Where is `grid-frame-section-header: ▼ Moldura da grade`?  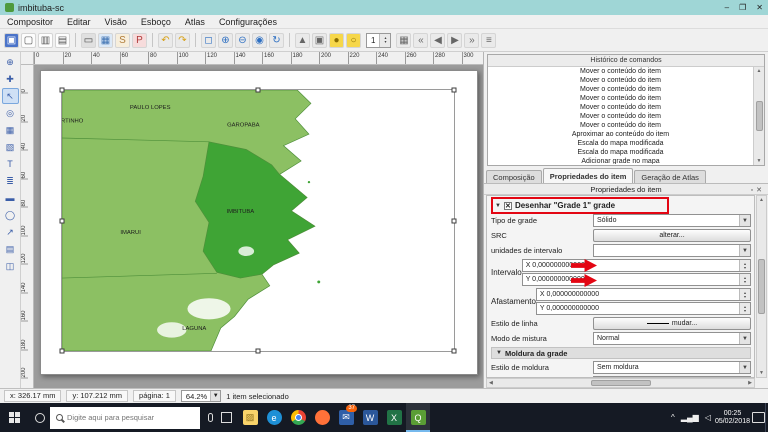
grid-frame-section-header: ▼ Moldura da grade is located at coordinates (621, 353).